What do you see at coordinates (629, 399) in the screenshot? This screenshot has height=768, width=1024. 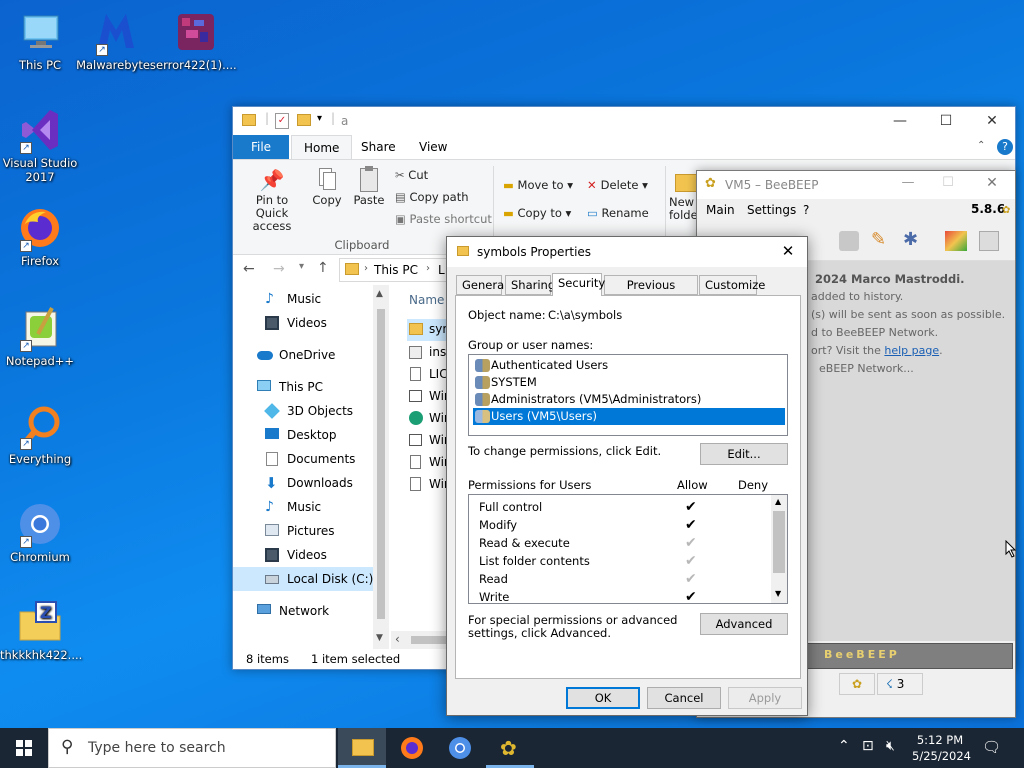 I see `user-item: Administrators (VM5\Administrators)` at bounding box center [629, 399].